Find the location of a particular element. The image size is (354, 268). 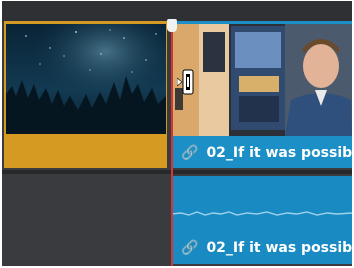

playhead-line is located at coordinates (172, 143).